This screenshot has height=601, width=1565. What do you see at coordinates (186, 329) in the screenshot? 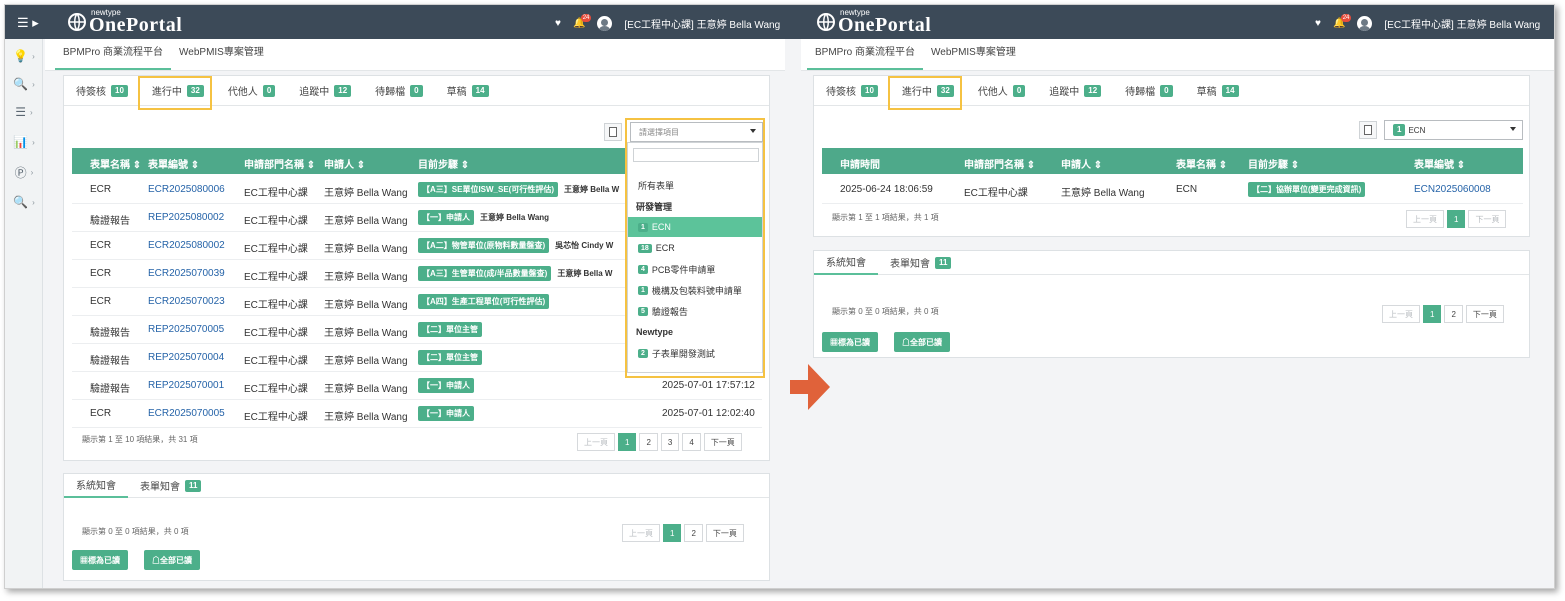
I see `cell-form-no-link: REP2025070005` at bounding box center [186, 329].